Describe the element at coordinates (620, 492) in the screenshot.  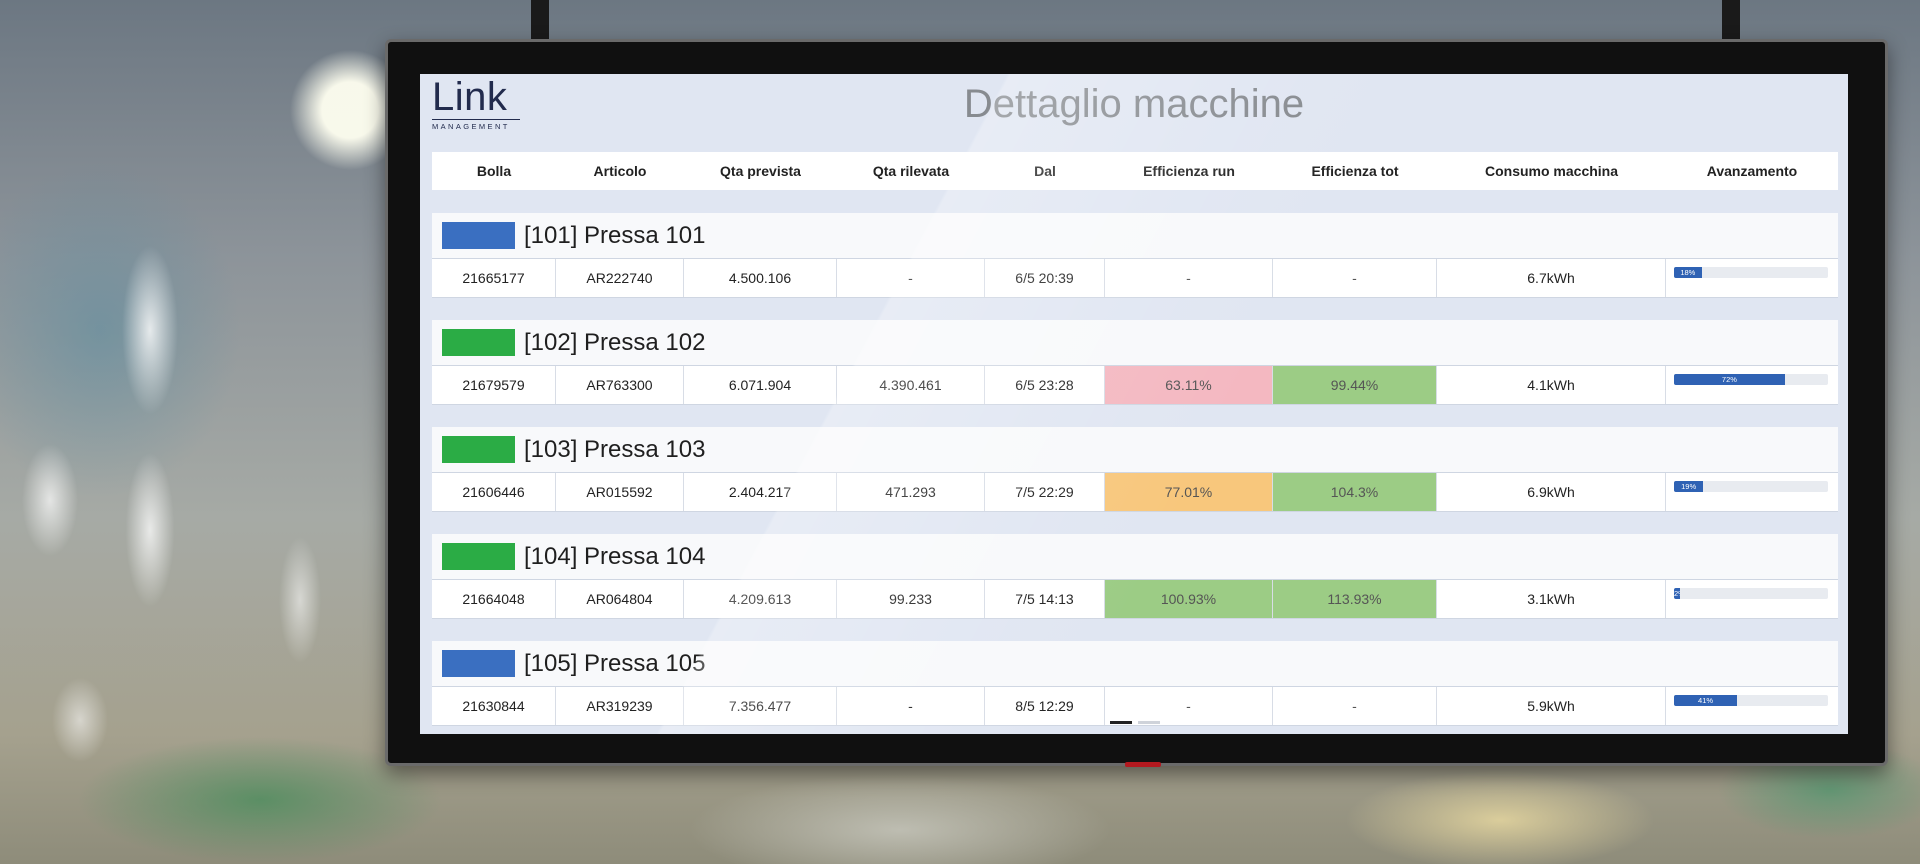
I see `articolo-cell: AR015592` at that location.